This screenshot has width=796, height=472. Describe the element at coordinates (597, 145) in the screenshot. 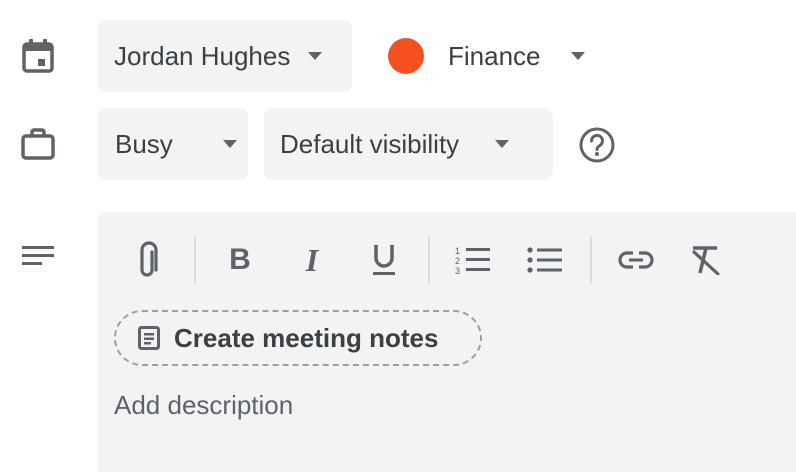

I see `help-icon` at that location.